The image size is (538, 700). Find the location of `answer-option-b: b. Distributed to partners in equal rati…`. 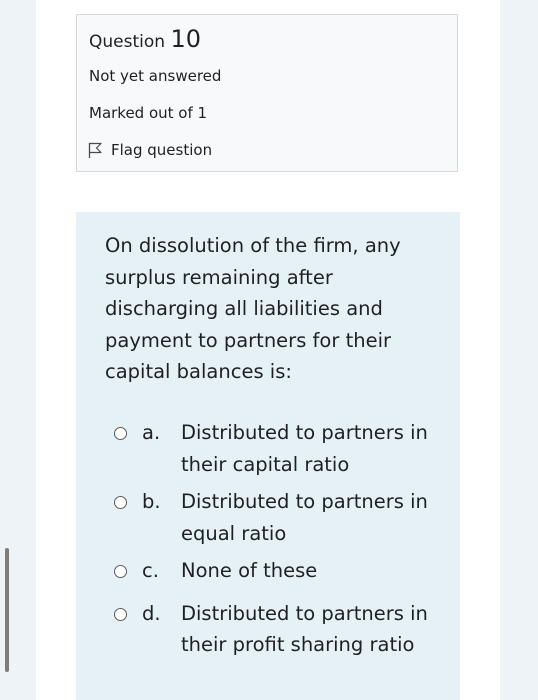

answer-option-b: b. Distributed to partners in equal rati… is located at coordinates (279, 517).